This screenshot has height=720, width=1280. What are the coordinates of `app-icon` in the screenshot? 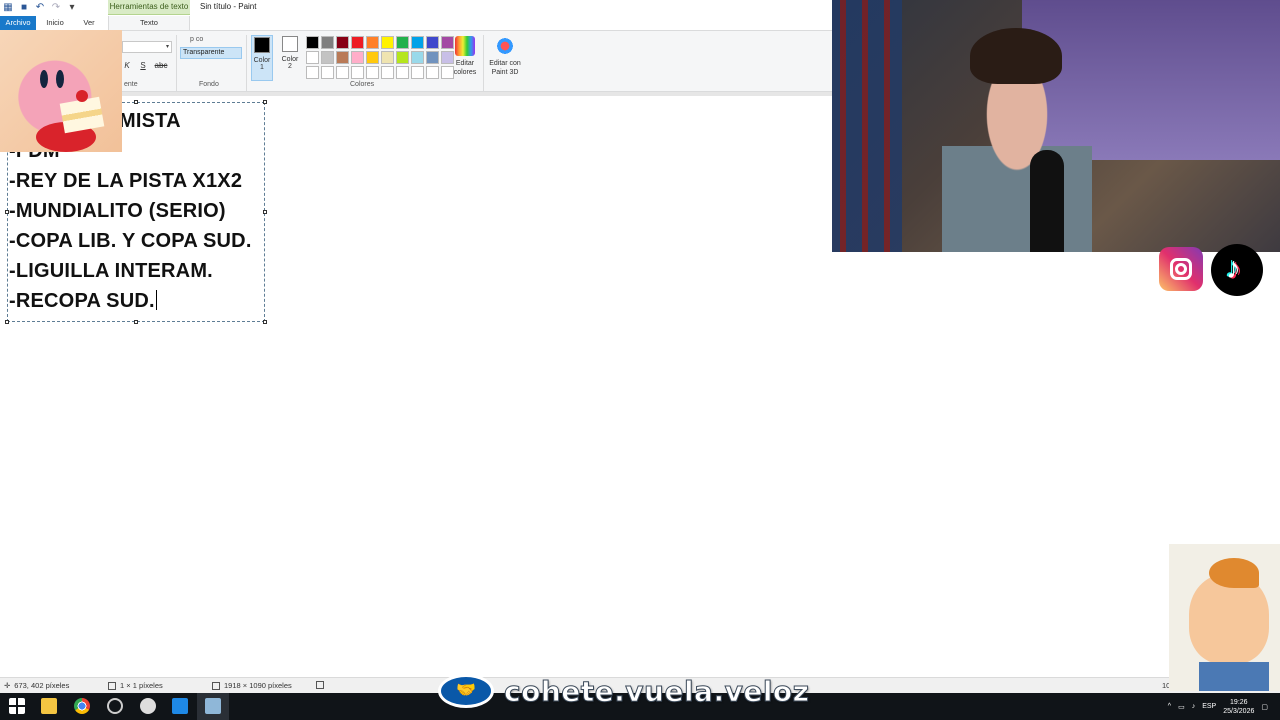 It's located at (180, 706).